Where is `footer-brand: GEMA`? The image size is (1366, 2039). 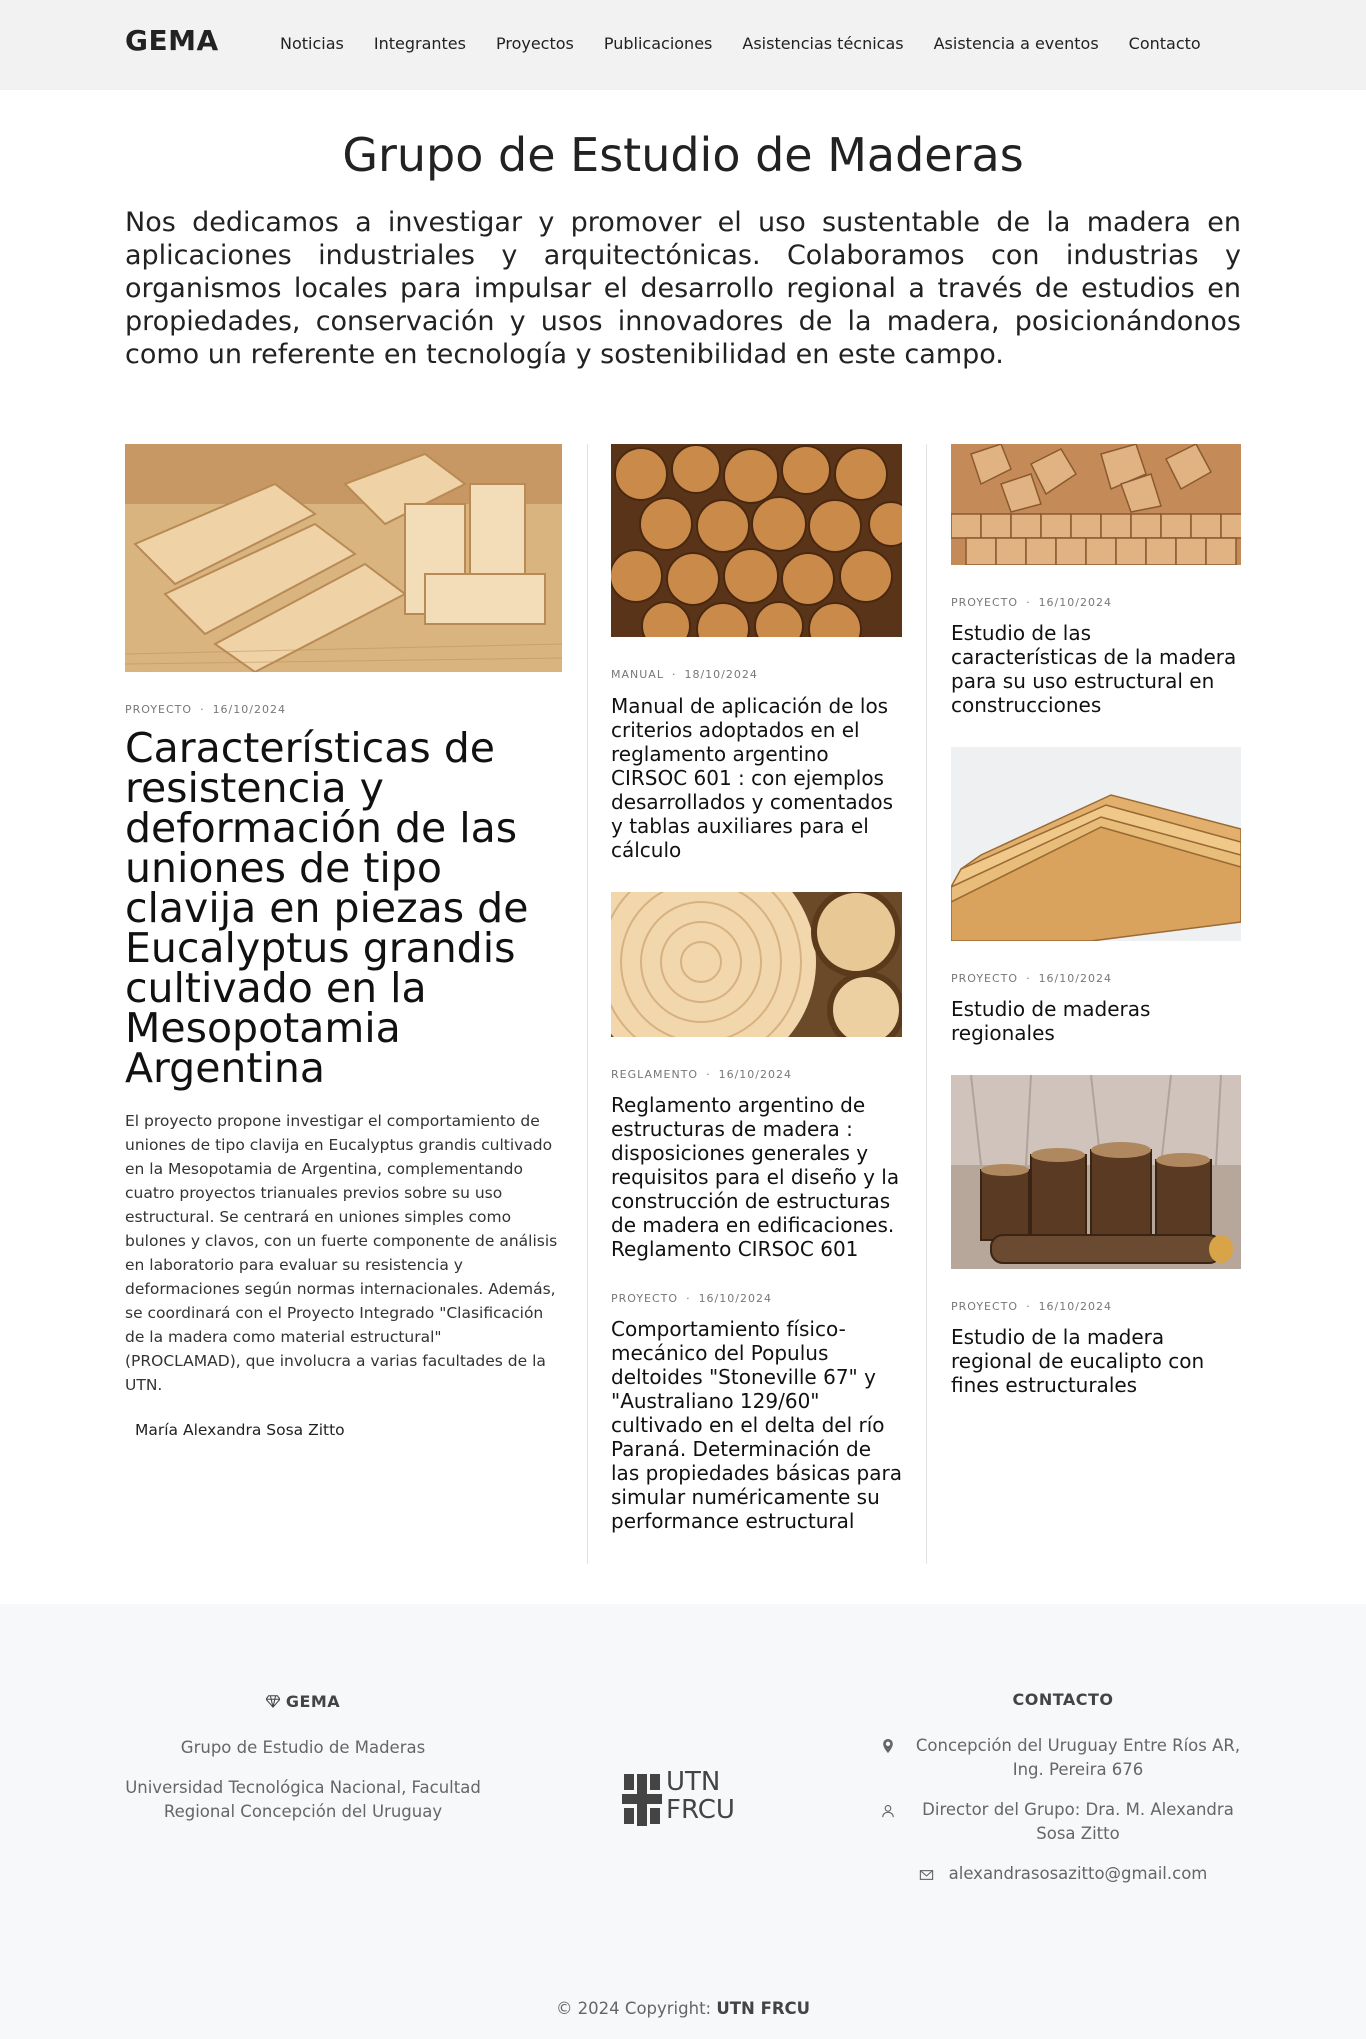 footer-brand: GEMA is located at coordinates (303, 1701).